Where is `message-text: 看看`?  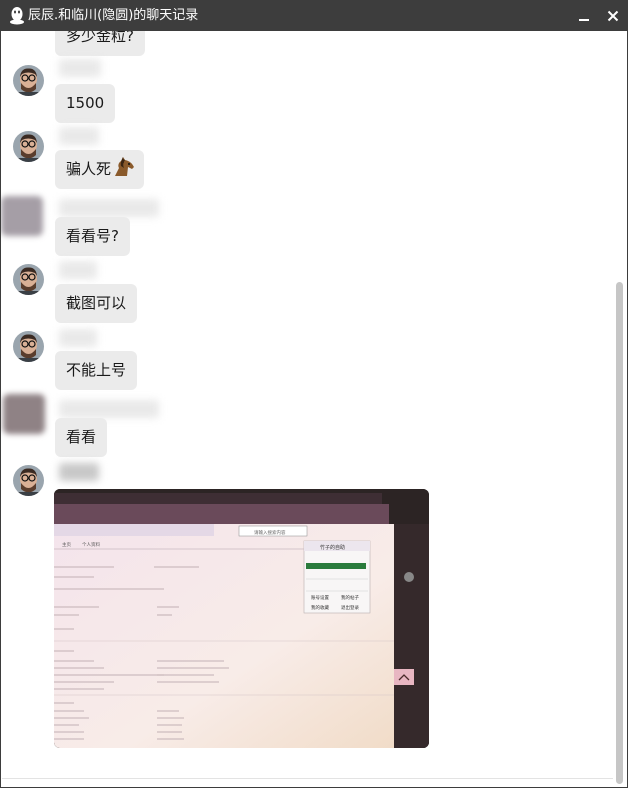
message-text: 看看 is located at coordinates (81, 437).